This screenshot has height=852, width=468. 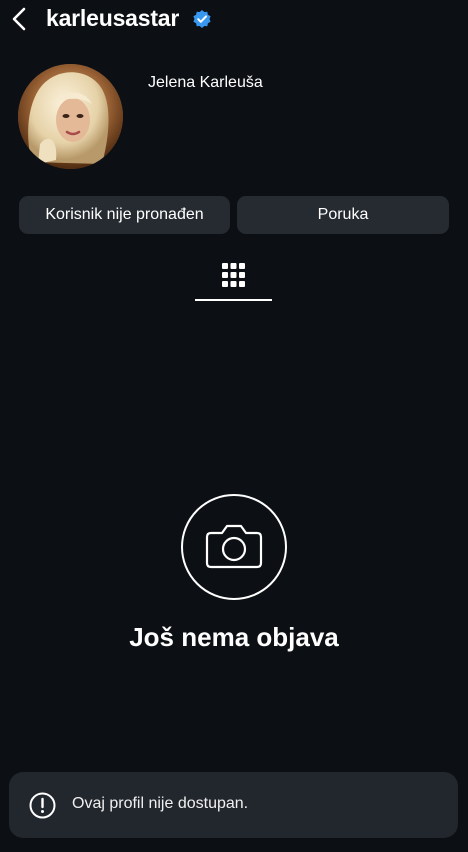 I want to click on user-not-found-button: Korisnik nije pronađen, so click(x=124, y=215).